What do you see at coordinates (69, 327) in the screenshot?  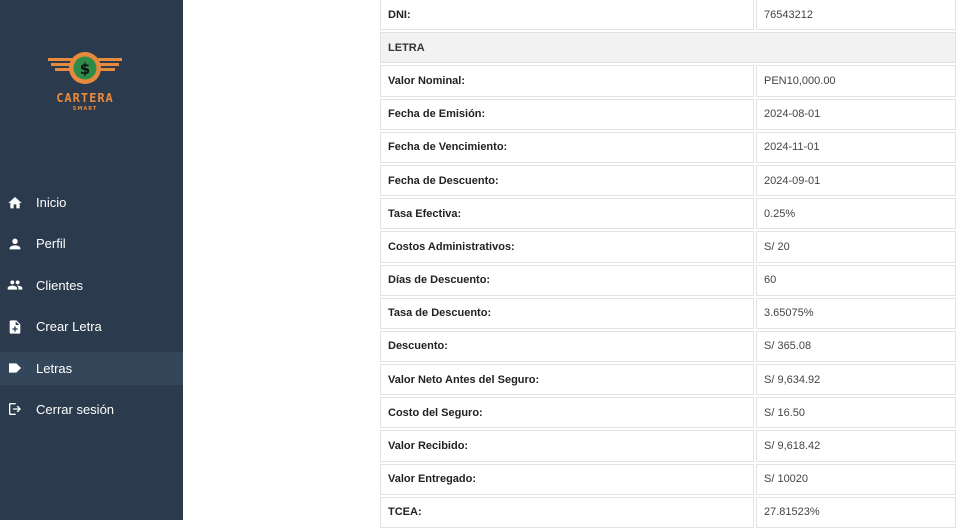 I see `sidebar-item-label: Crear Letra` at bounding box center [69, 327].